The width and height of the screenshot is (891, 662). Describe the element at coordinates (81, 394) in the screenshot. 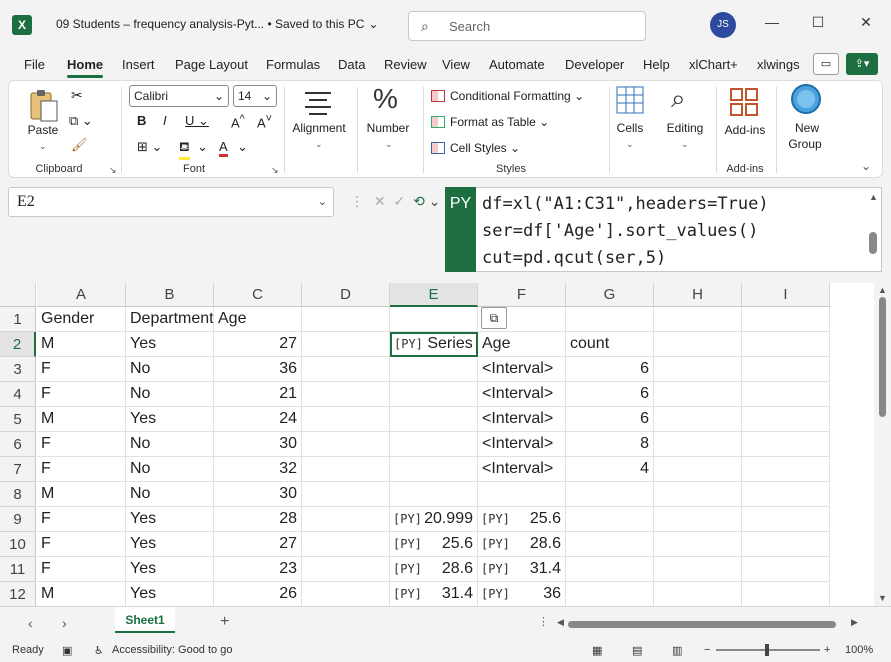

I see `cell-a4: F` at that location.